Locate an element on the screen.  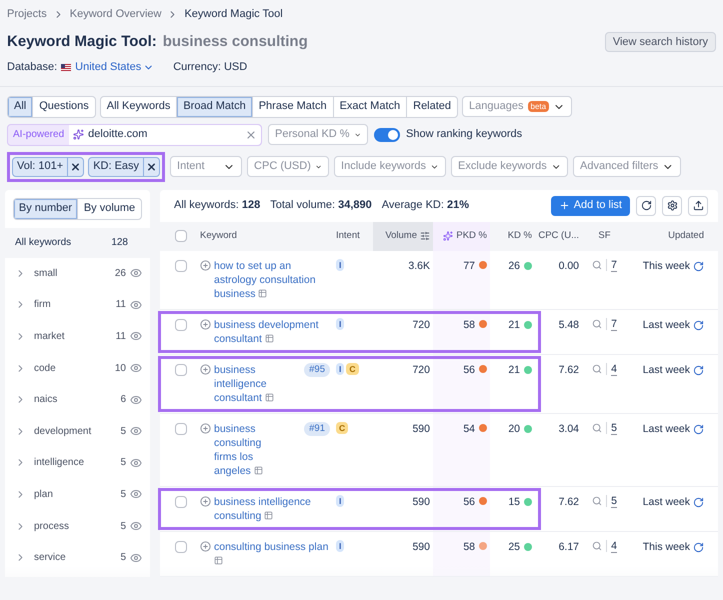
column-header: Intent is located at coordinates (353, 236).